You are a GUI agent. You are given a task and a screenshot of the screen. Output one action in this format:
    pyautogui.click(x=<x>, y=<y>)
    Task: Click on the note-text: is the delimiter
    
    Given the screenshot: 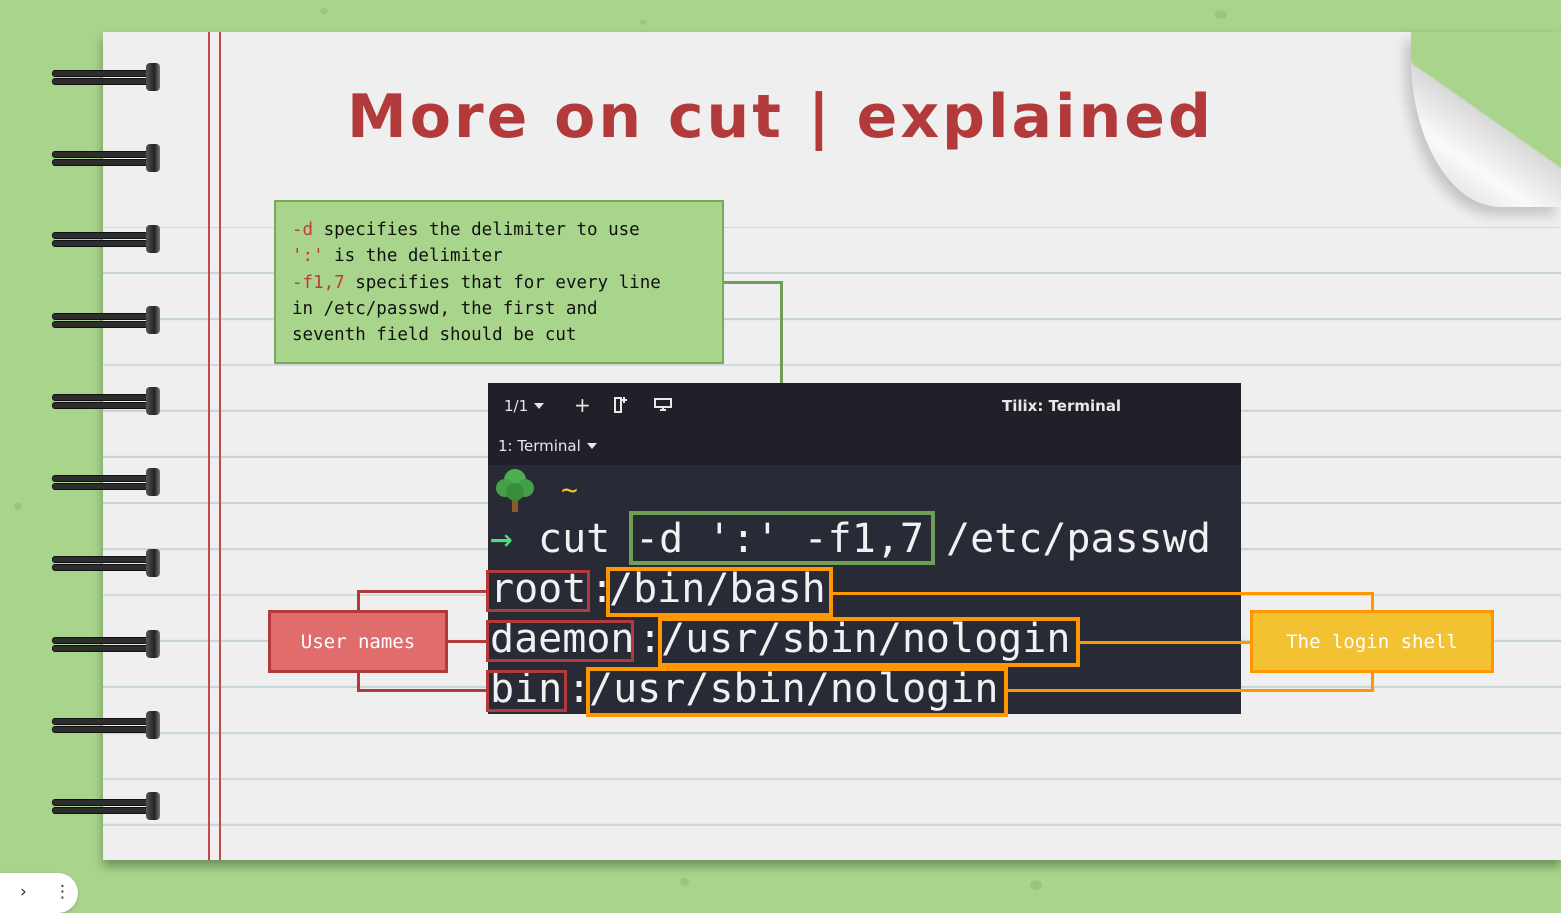 What is the action you would take?
    pyautogui.click(x=413, y=256)
    